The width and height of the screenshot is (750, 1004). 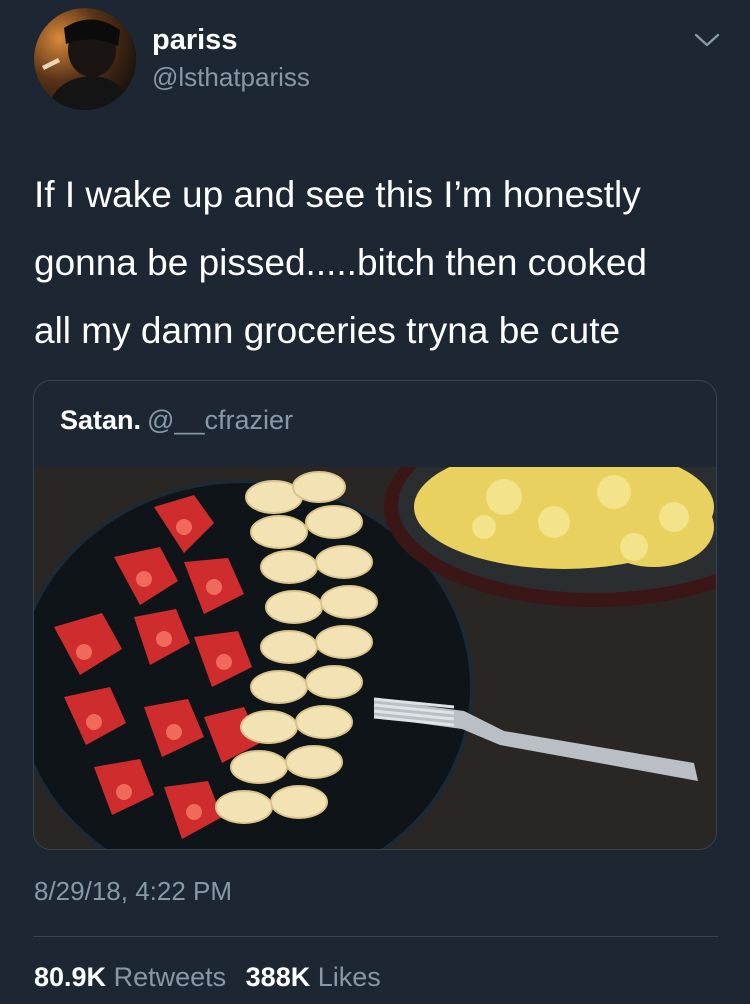 What do you see at coordinates (278, 977) in the screenshot?
I see `likes-count: 388K` at bounding box center [278, 977].